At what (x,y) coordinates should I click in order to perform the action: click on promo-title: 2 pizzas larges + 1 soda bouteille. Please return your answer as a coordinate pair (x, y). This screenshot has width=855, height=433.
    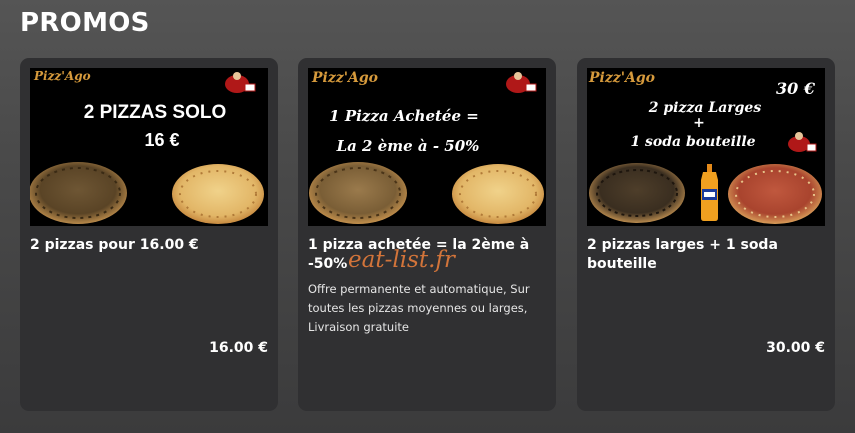
    Looking at the image, I should click on (682, 254).